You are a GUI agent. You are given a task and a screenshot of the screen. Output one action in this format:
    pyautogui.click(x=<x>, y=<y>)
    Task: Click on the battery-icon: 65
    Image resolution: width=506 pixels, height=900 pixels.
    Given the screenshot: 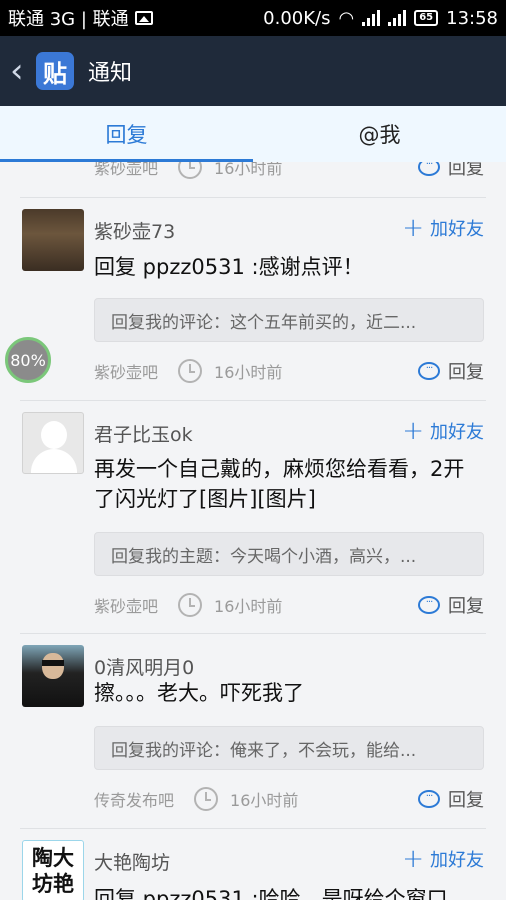 What is the action you would take?
    pyautogui.click(x=426, y=18)
    